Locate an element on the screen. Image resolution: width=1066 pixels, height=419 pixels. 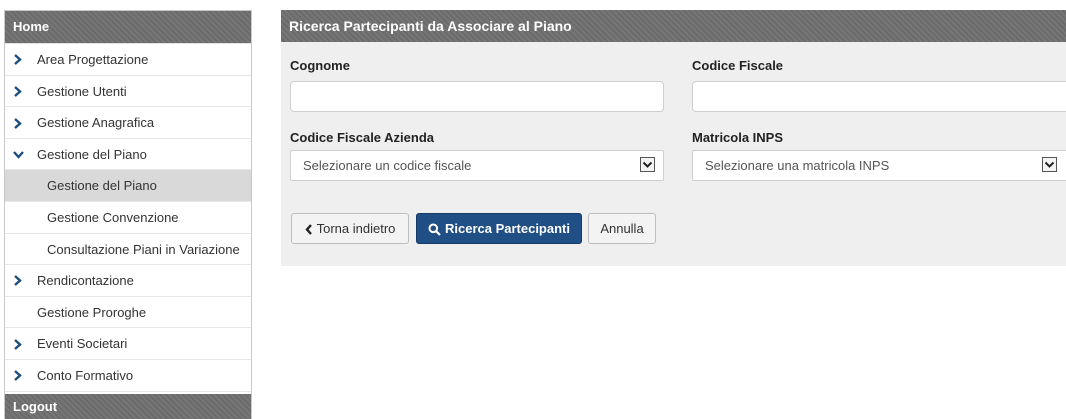
cf-azienda-selected: Selezionare un codice fiscale is located at coordinates (387, 165).